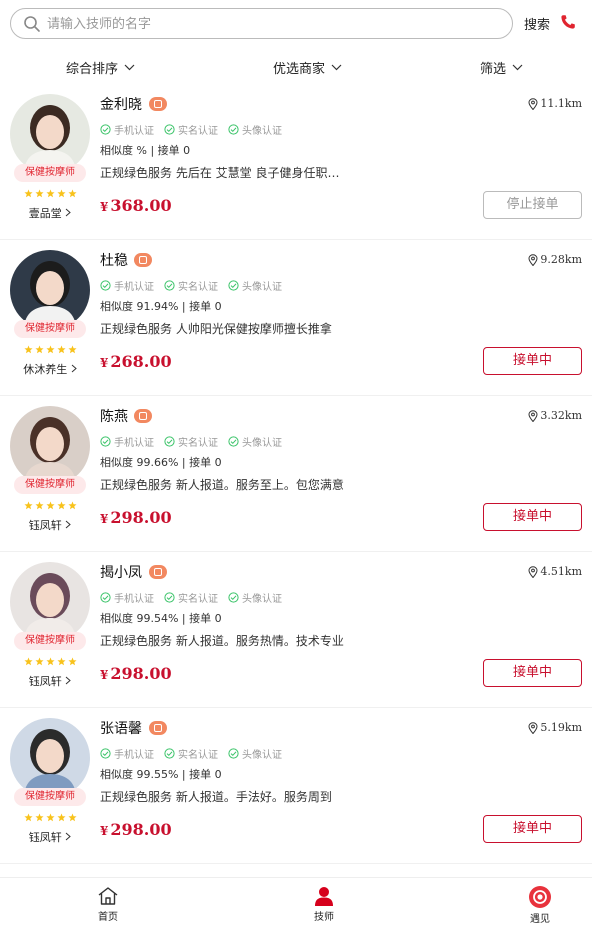 This screenshot has width=592, height=929. Describe the element at coordinates (32, 24) in the screenshot. I see `search-icon` at that location.